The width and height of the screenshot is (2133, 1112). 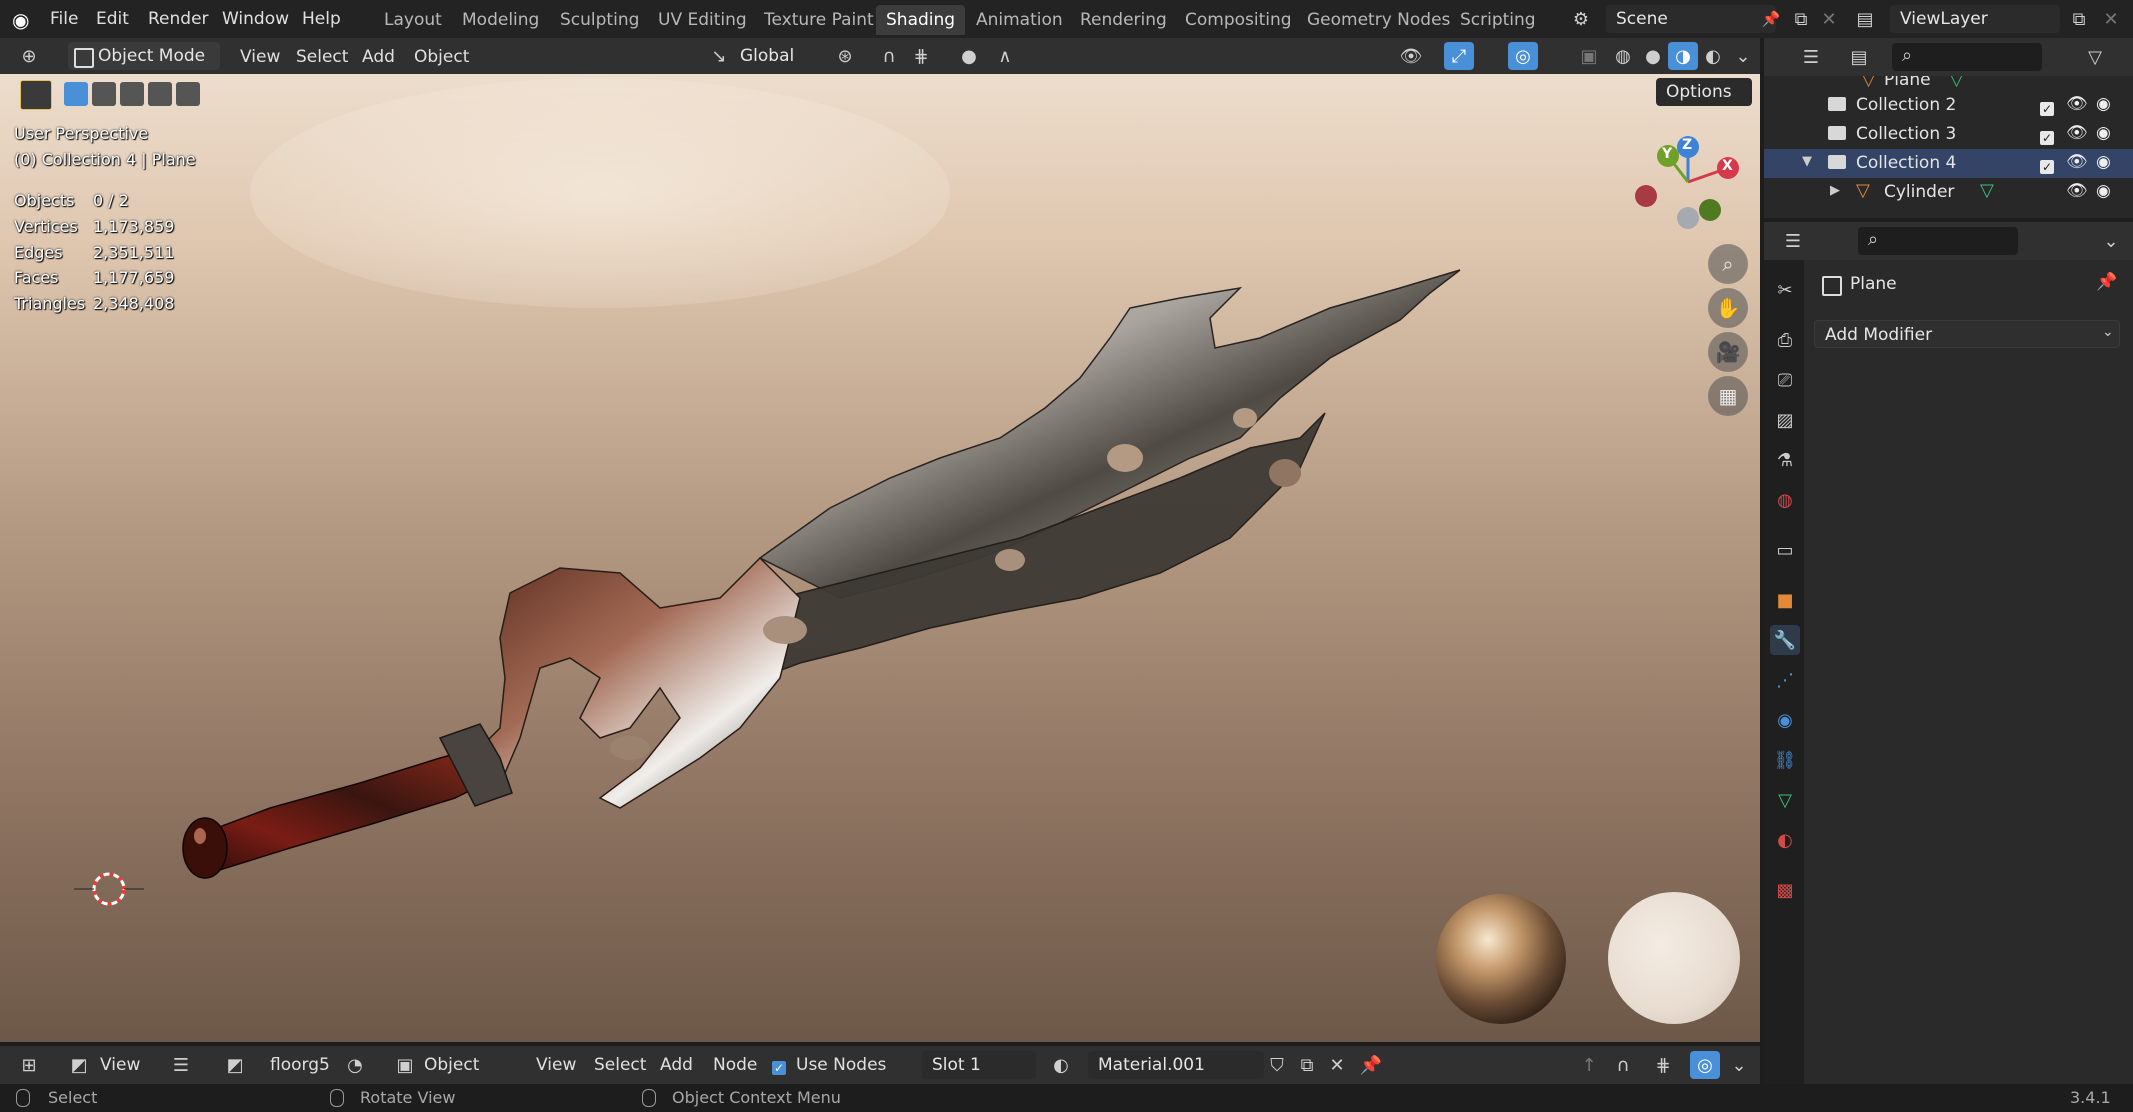 What do you see at coordinates (1713, 56) in the screenshot?
I see `rendered-shading-icon: ◐` at bounding box center [1713, 56].